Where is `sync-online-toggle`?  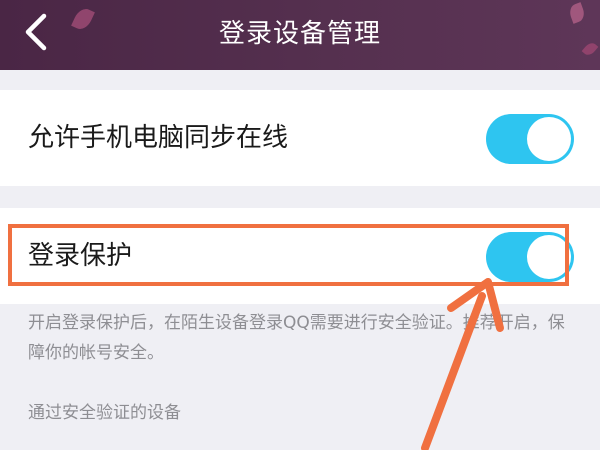
sync-online-toggle is located at coordinates (530, 139).